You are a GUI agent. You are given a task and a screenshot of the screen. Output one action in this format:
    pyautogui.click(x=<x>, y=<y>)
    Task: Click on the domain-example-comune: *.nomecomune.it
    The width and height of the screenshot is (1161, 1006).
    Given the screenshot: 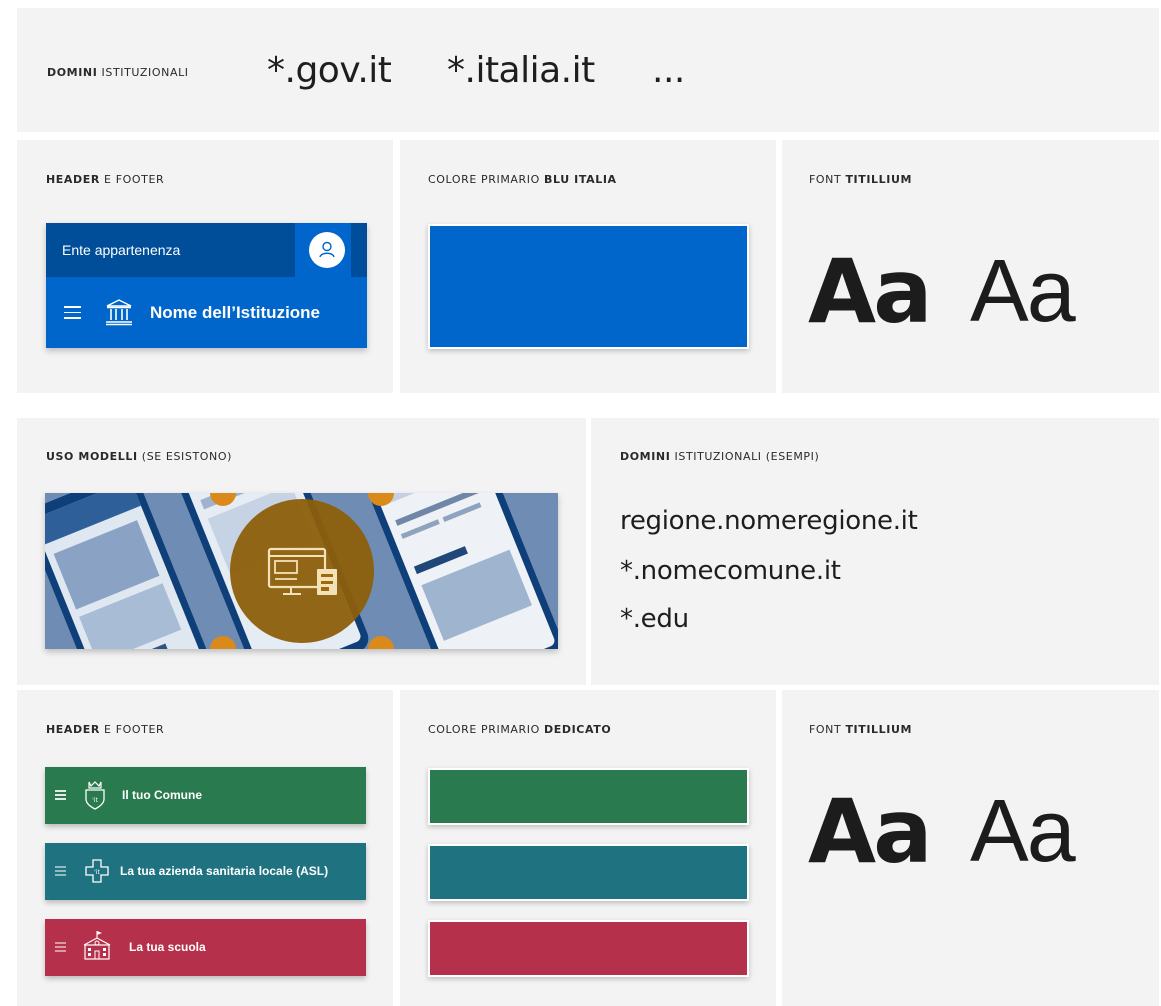 What is the action you would take?
    pyautogui.click(x=730, y=571)
    